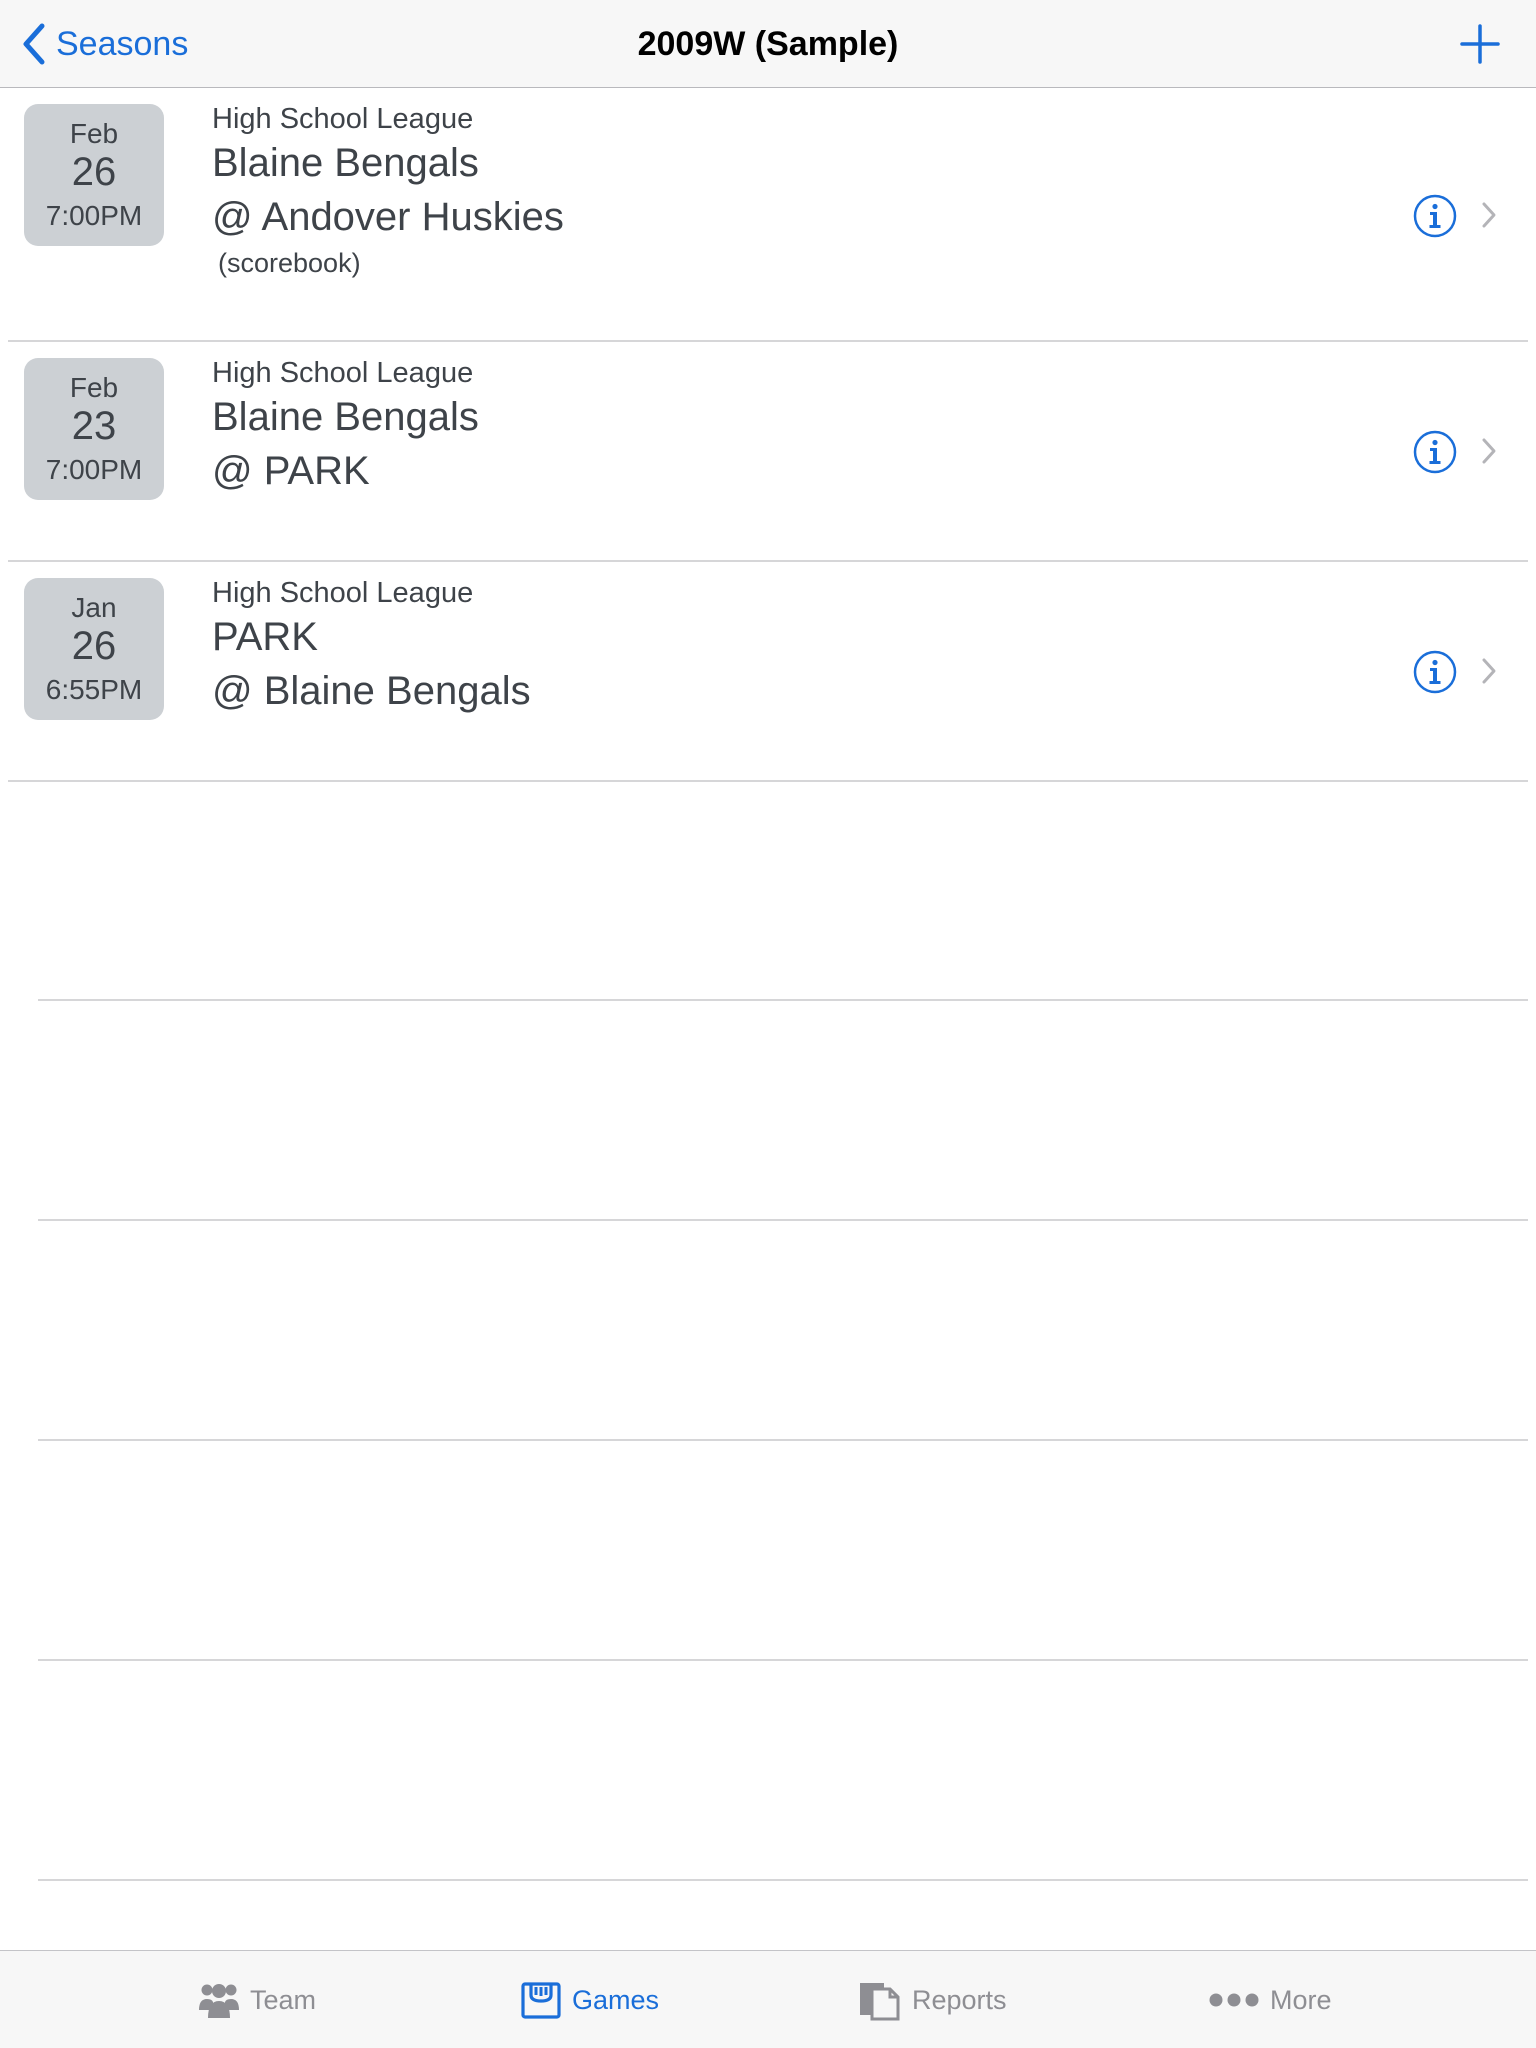 The width and height of the screenshot is (1536, 2048). What do you see at coordinates (94, 689) in the screenshot?
I see `date-time: 6:55PM` at bounding box center [94, 689].